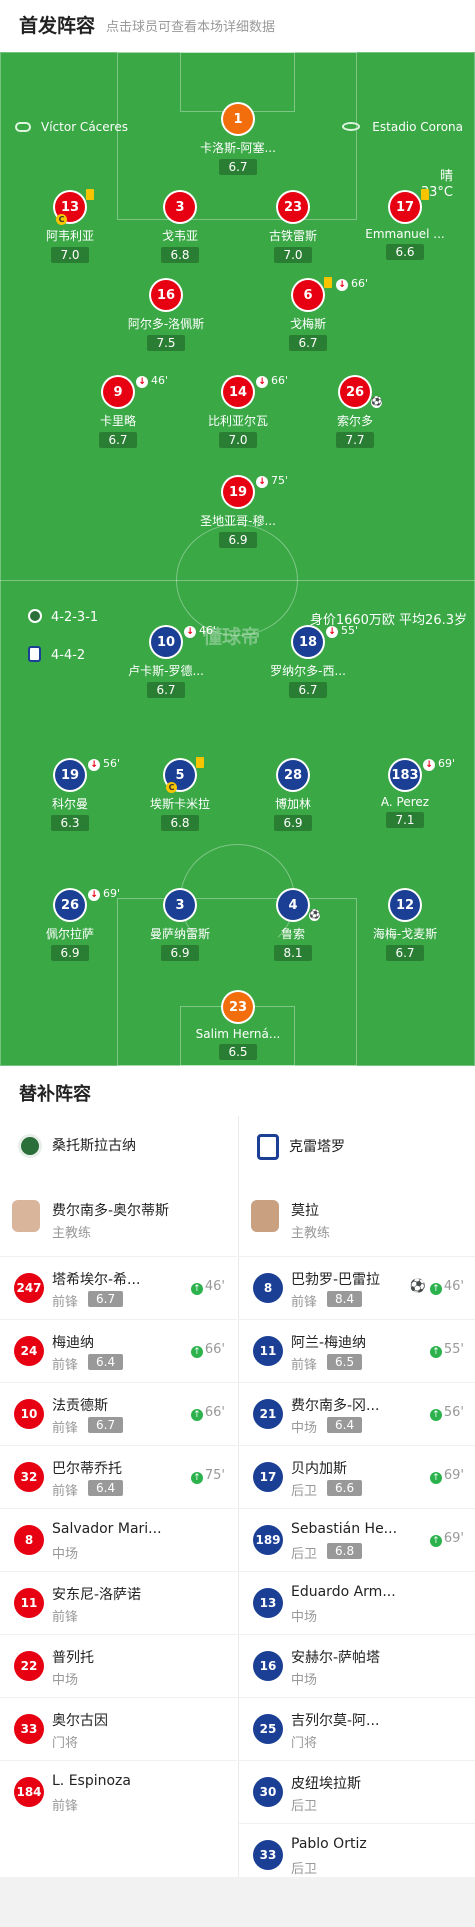  Describe the element at coordinates (70, 794) in the screenshot. I see `away-player: 19 ↓ 56' 科尔曼 6.3` at that location.